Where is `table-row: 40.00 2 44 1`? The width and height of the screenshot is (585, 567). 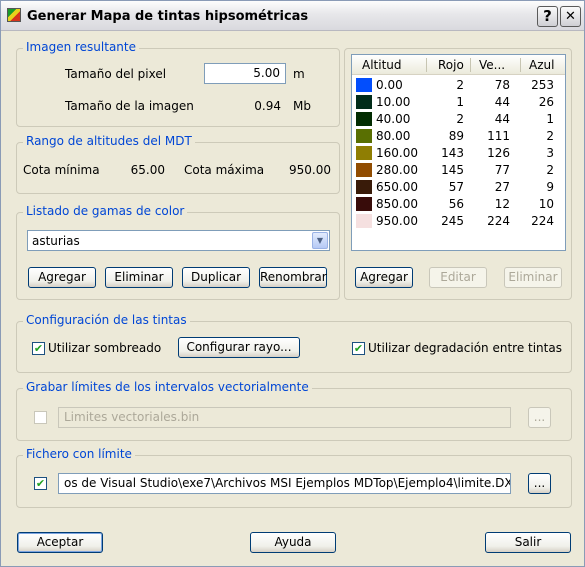 table-row: 40.00 2 44 1 is located at coordinates (458, 119).